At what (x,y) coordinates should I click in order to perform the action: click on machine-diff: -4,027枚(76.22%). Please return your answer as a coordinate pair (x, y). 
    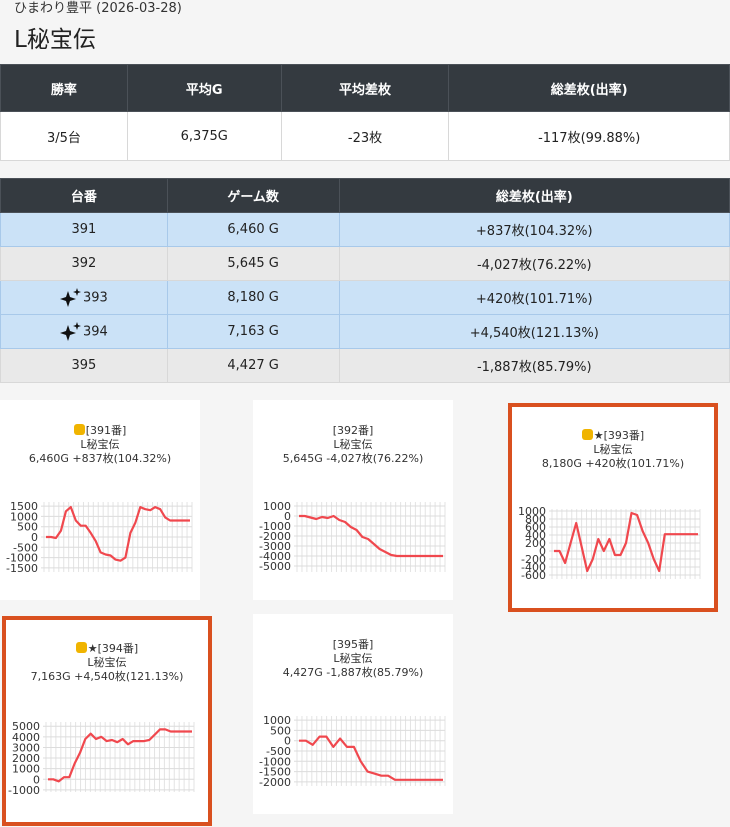
    Looking at the image, I should click on (534, 263).